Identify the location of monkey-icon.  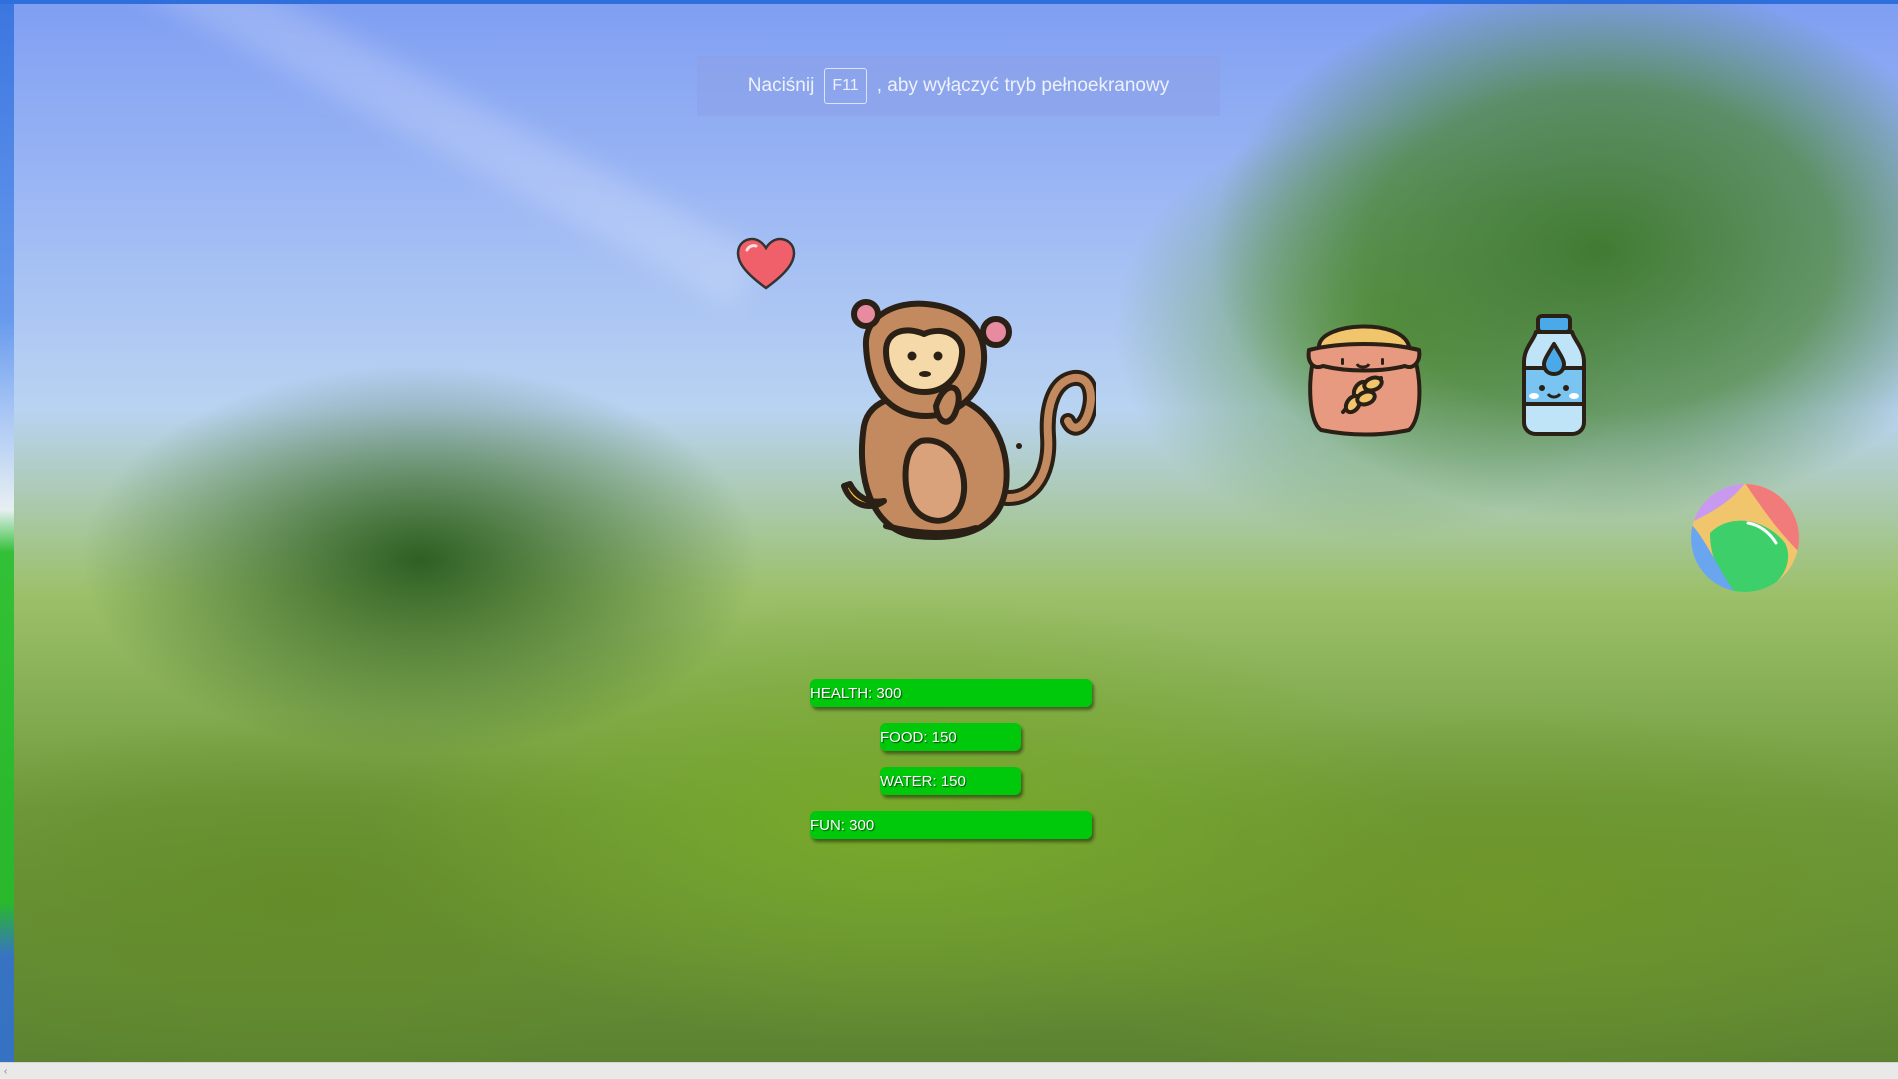
(961, 422).